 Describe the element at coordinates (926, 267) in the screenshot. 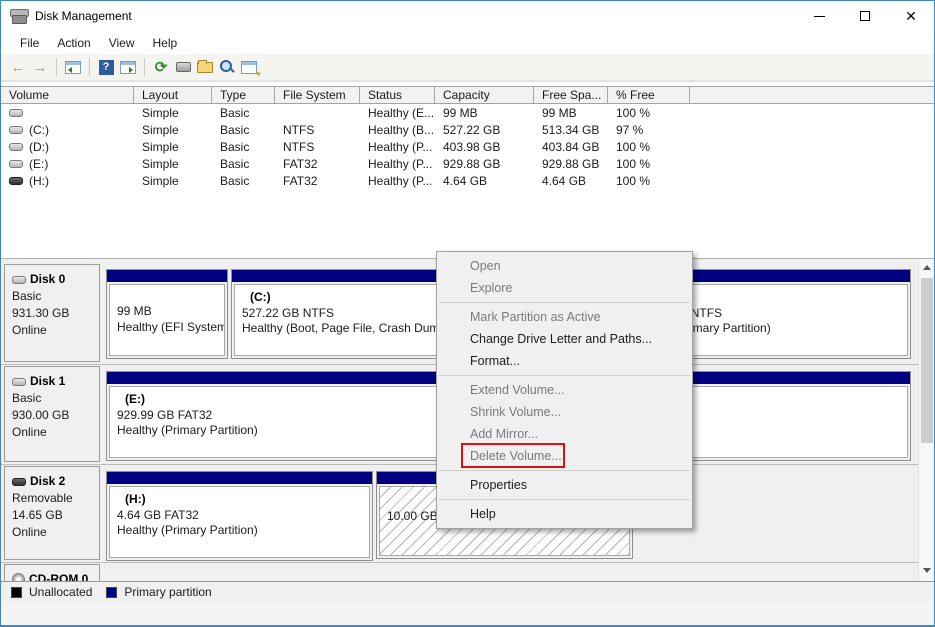

I see `scroll-up-button` at that location.